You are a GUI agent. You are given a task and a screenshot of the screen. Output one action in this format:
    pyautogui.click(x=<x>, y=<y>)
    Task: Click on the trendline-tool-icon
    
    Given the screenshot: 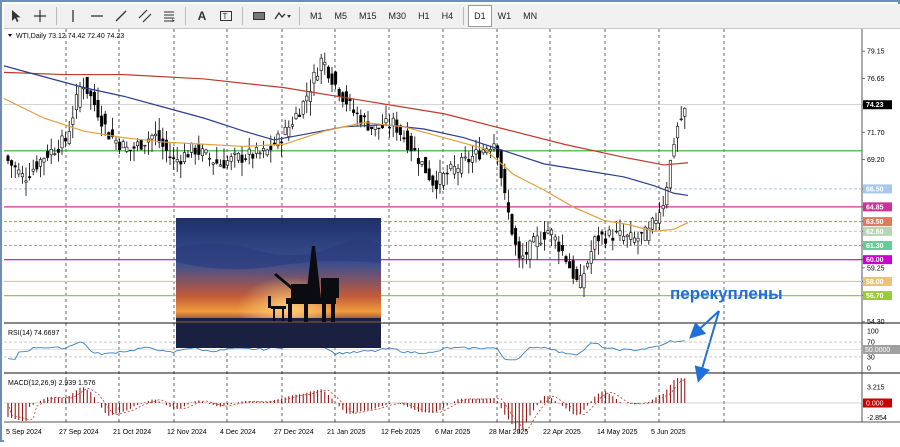 What is the action you would take?
    pyautogui.click(x=121, y=16)
    